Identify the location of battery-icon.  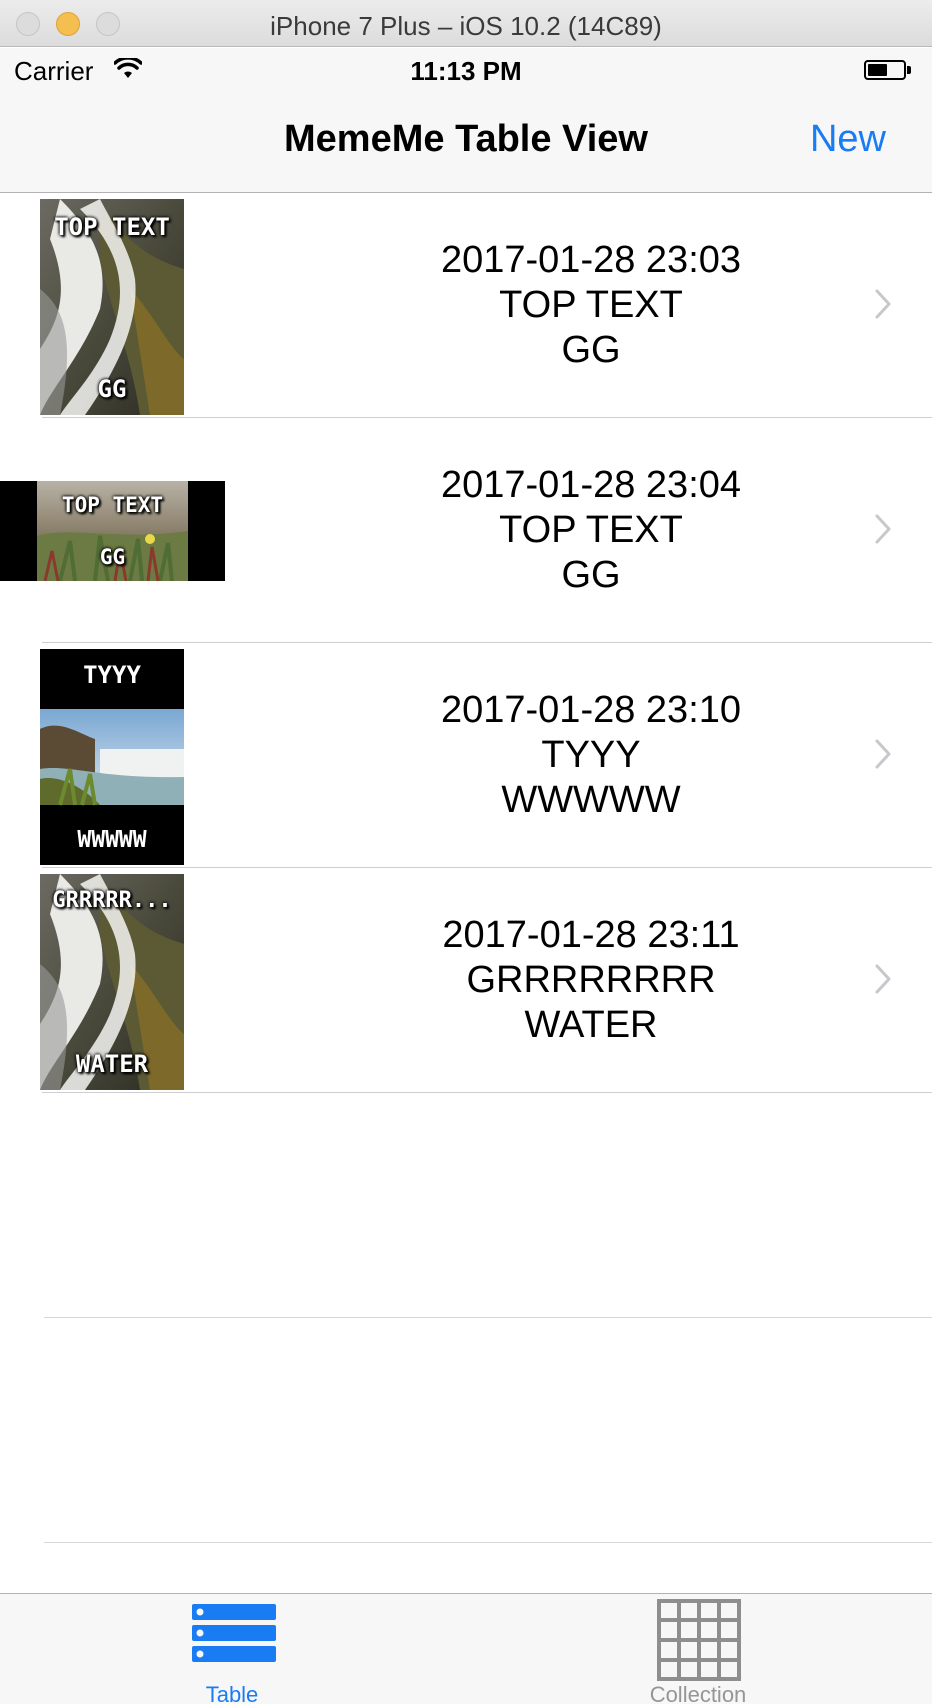
(885, 70).